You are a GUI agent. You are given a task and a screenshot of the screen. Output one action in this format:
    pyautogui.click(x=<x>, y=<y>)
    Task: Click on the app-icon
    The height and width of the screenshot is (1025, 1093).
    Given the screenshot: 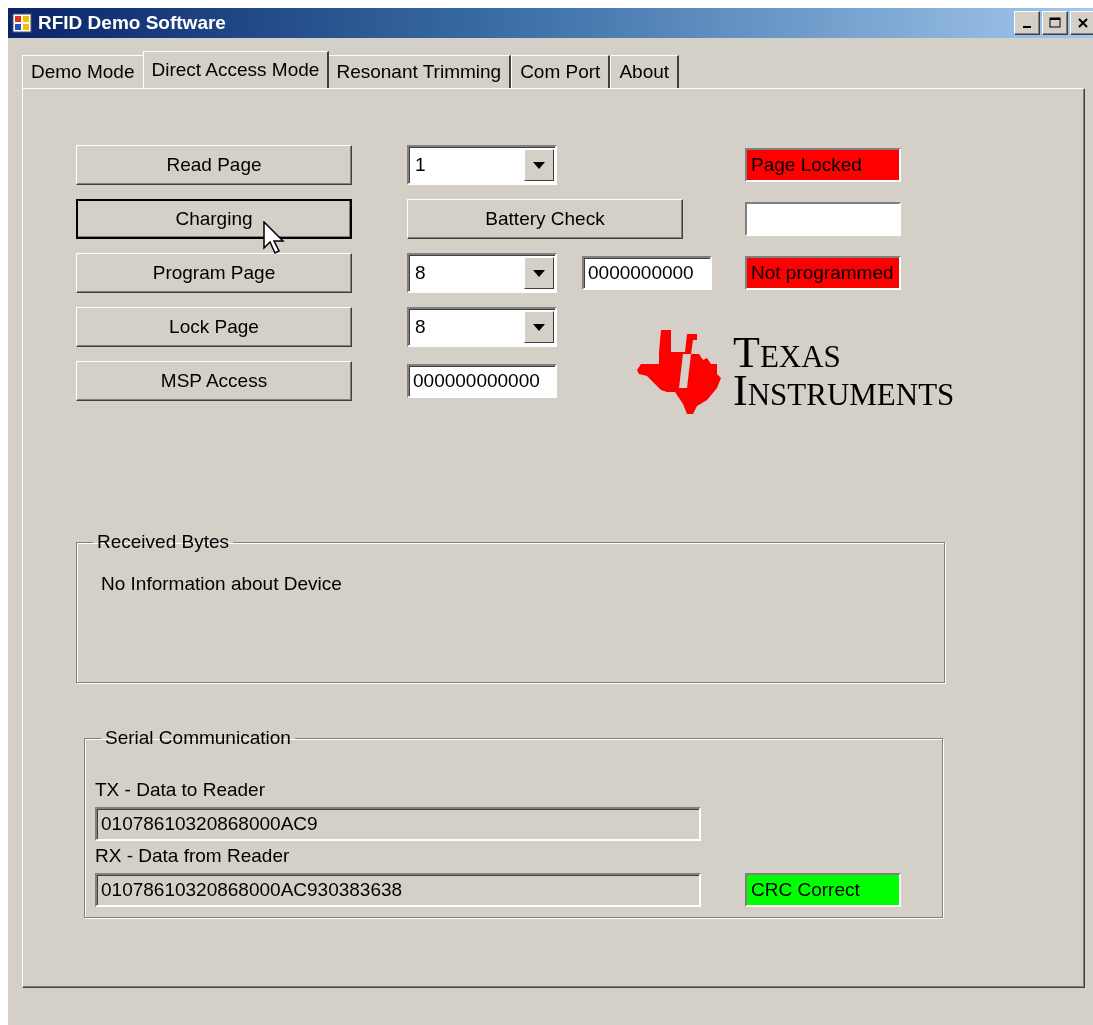 What is the action you would take?
    pyautogui.click(x=22, y=23)
    